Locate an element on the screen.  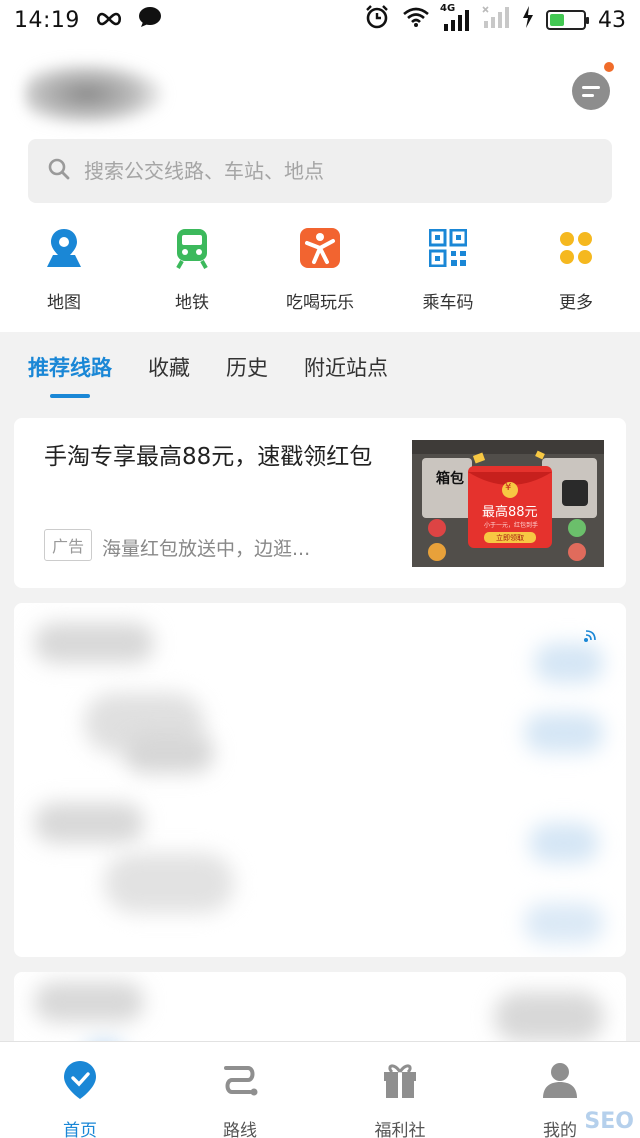
chat-bubble-icon is located at coordinates (150, 20).